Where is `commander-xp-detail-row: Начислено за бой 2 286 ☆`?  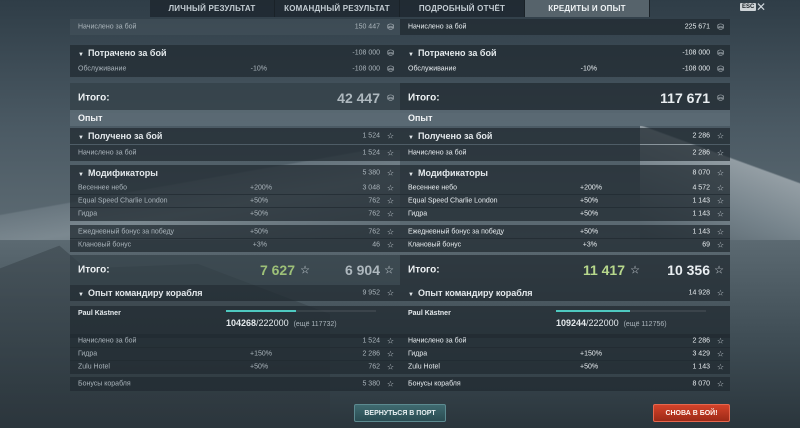 commander-xp-detail-row: Начислено за бой 2 286 ☆ is located at coordinates (565, 341).